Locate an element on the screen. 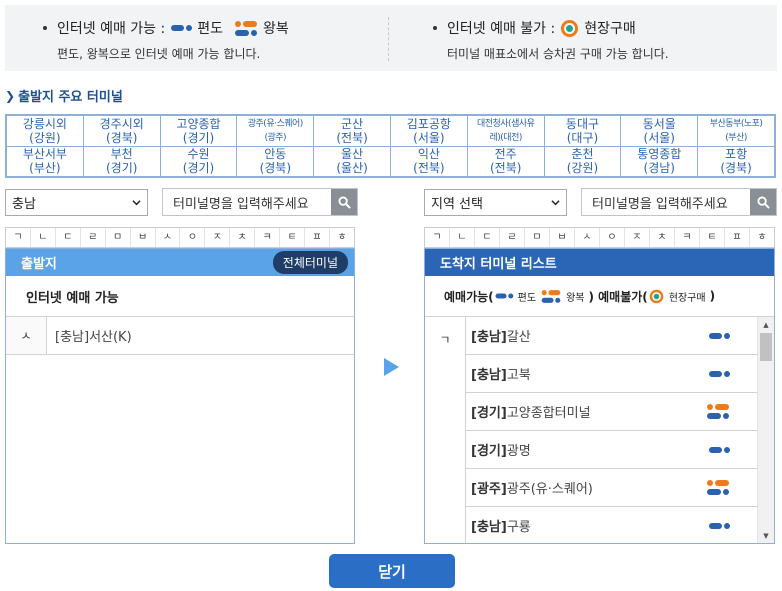  arrival-header: 도착지 터미널 리스트 is located at coordinates (599, 262).